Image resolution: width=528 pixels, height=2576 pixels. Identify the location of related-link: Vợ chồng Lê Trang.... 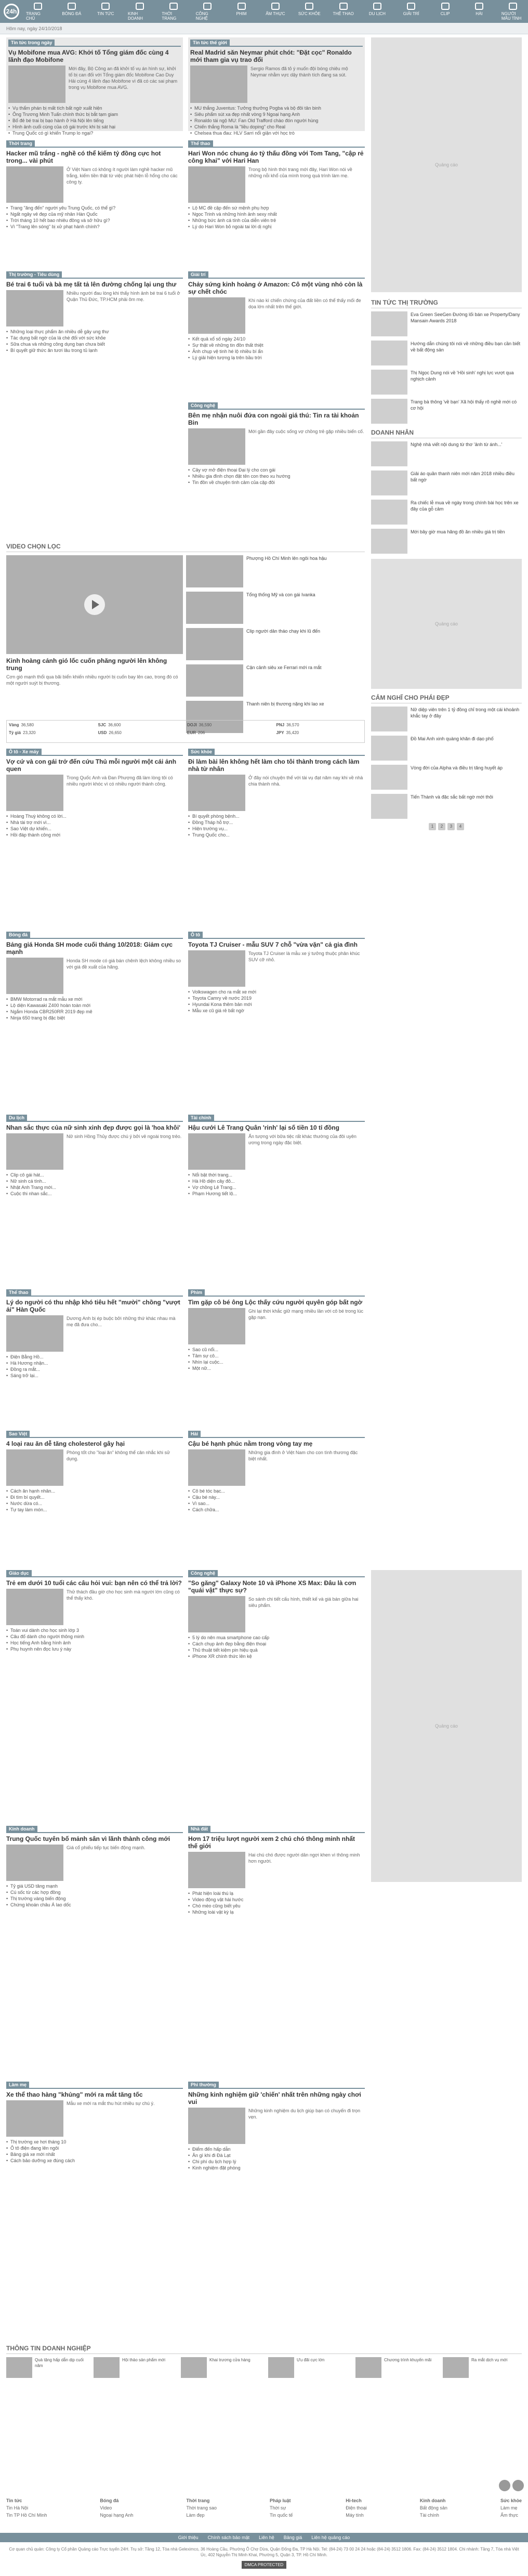
(276, 1187).